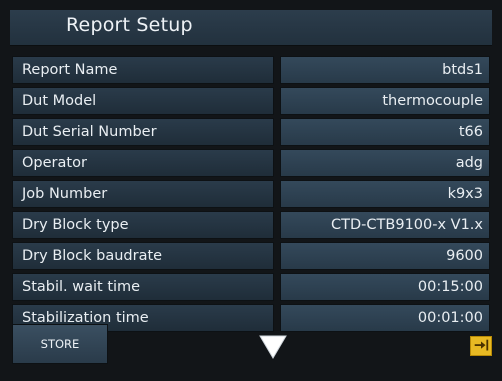  I want to click on field-value-dry-block-baudrate: 9600, so click(385, 256).